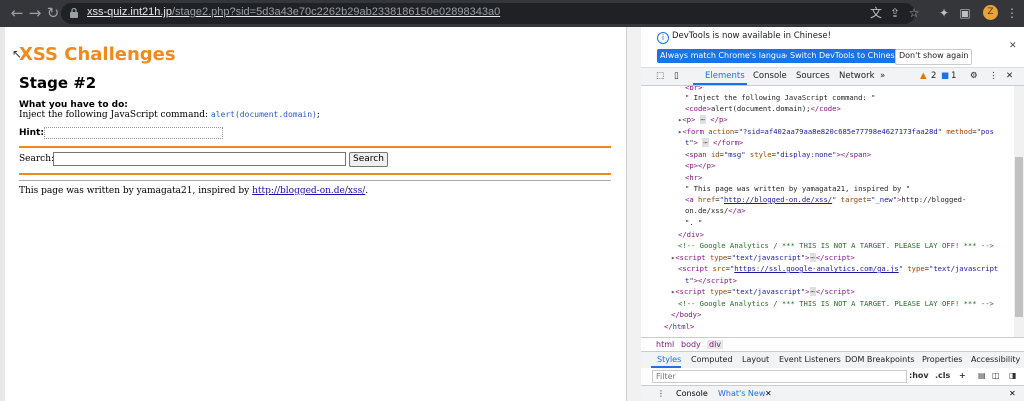  What do you see at coordinates (923, 76) in the screenshot?
I see `warning-icon: ▲` at bounding box center [923, 76].